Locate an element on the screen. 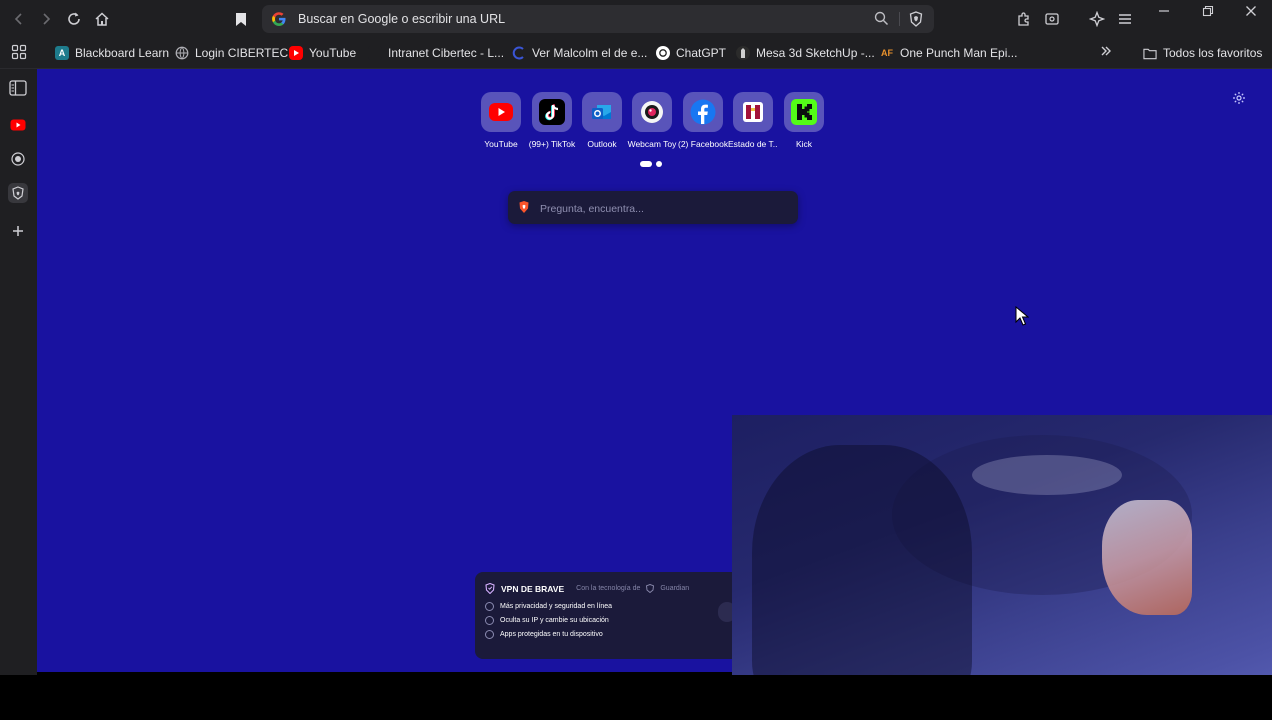  page-dot is located at coordinates (659, 164).